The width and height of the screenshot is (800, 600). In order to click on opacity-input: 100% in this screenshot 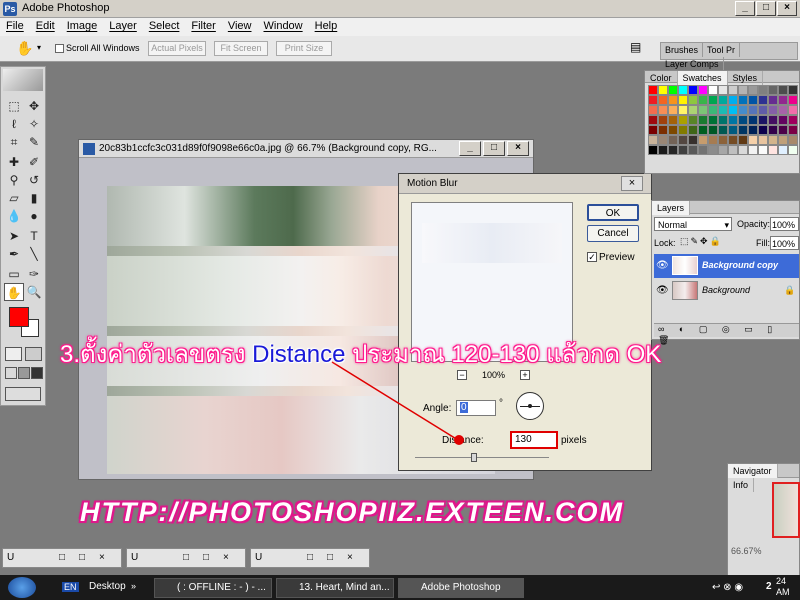, I will do `click(784, 224)`.